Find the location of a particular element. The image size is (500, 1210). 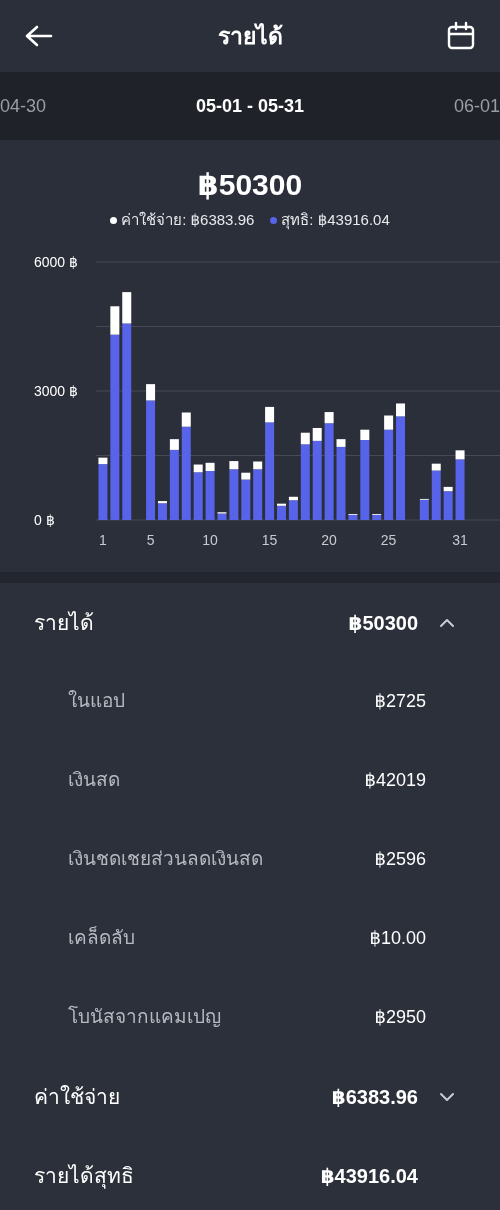

section-label: รายได้สุทธิ is located at coordinates (84, 1176).